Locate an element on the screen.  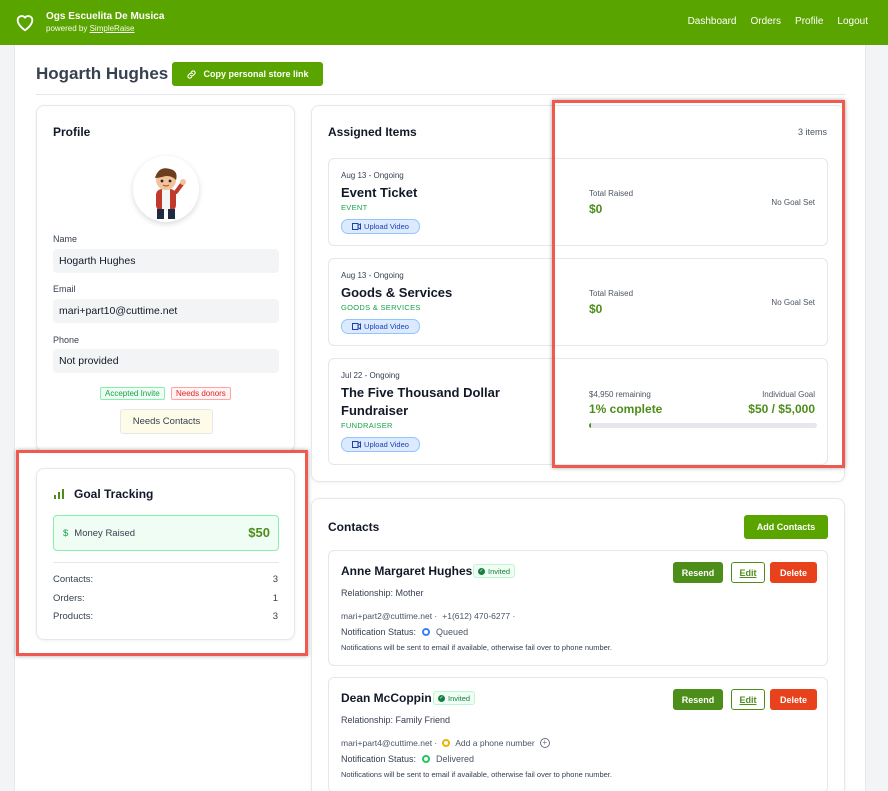
cartoon-avatar-icon is located at coordinates (170, 193).